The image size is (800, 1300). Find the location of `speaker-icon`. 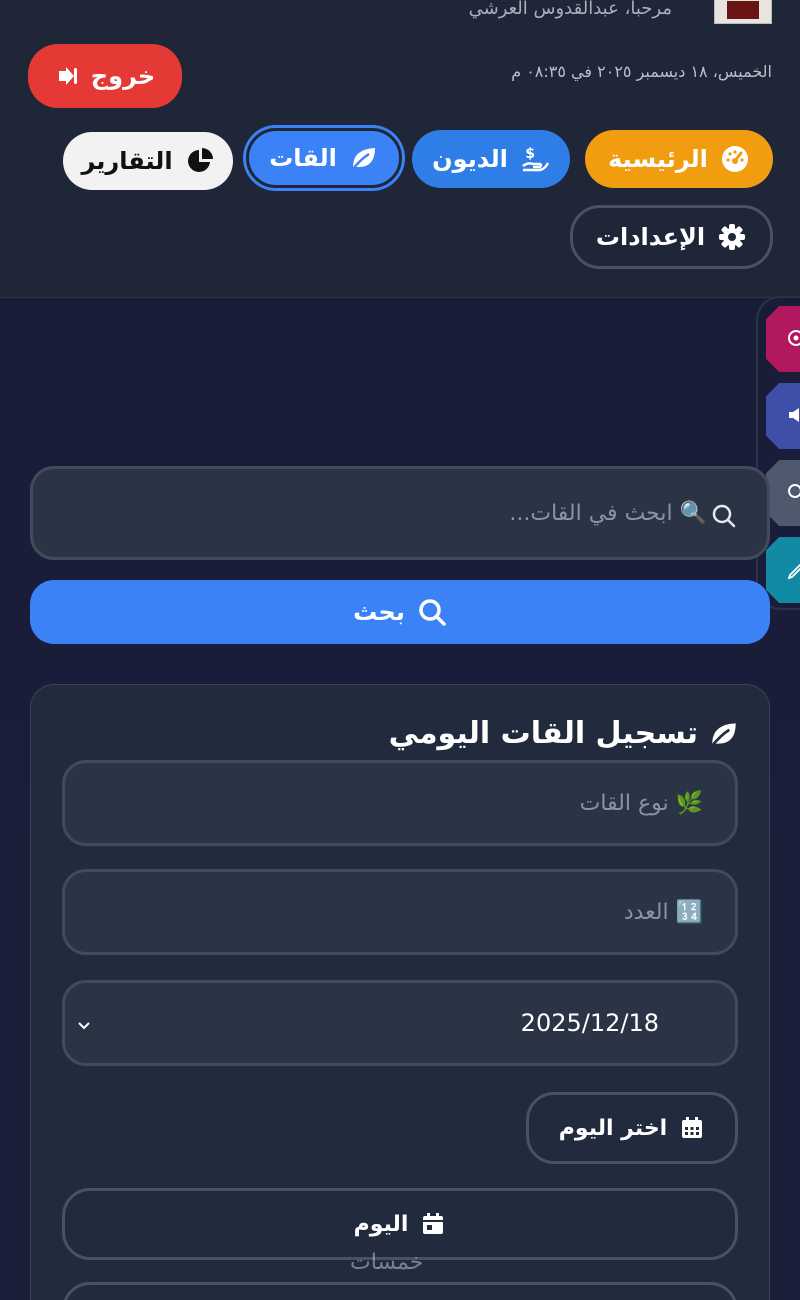

speaker-icon is located at coordinates (793, 415).